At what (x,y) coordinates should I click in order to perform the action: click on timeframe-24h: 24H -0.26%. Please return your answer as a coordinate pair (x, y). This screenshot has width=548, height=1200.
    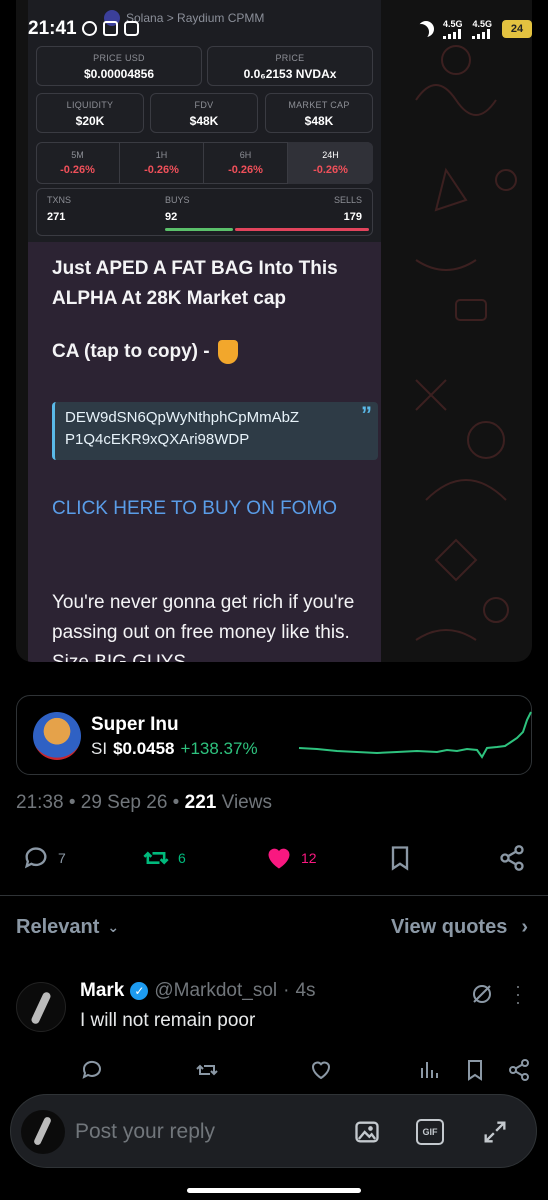
    Looking at the image, I should click on (330, 163).